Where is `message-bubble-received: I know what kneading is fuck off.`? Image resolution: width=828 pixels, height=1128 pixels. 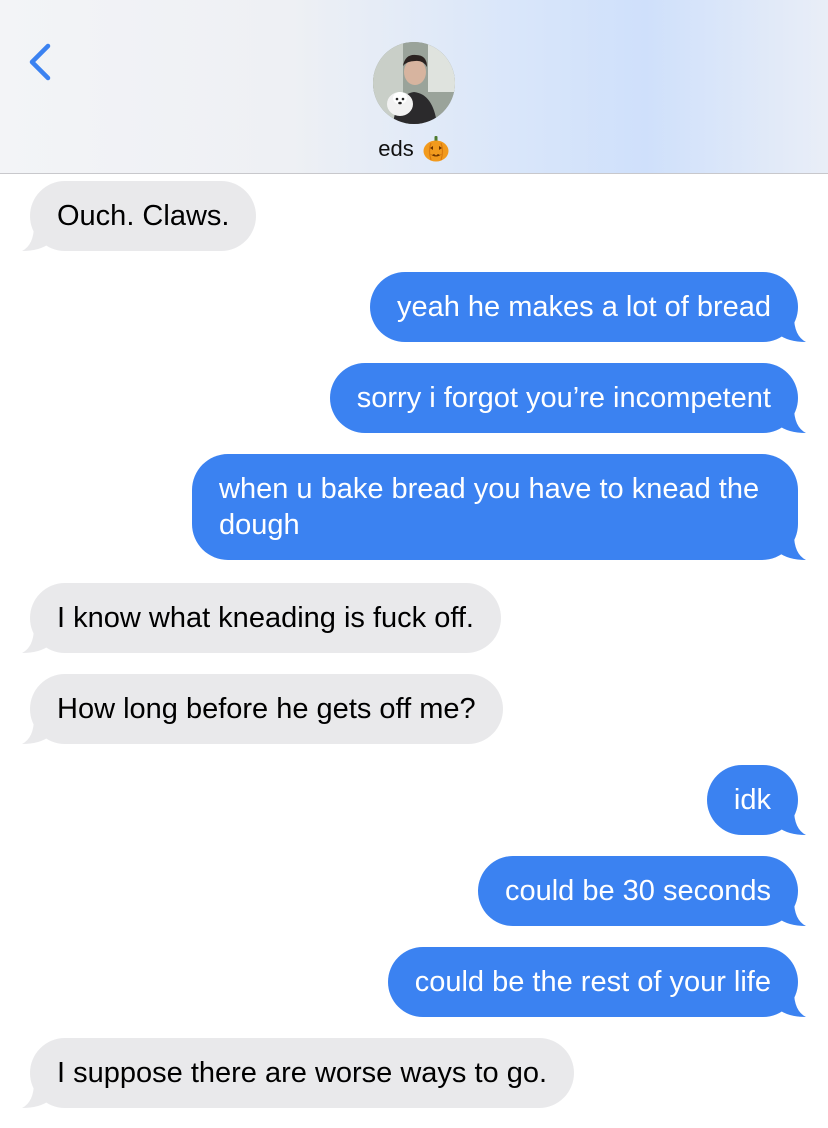
message-bubble-received: I know what kneading is fuck off. is located at coordinates (261, 618).